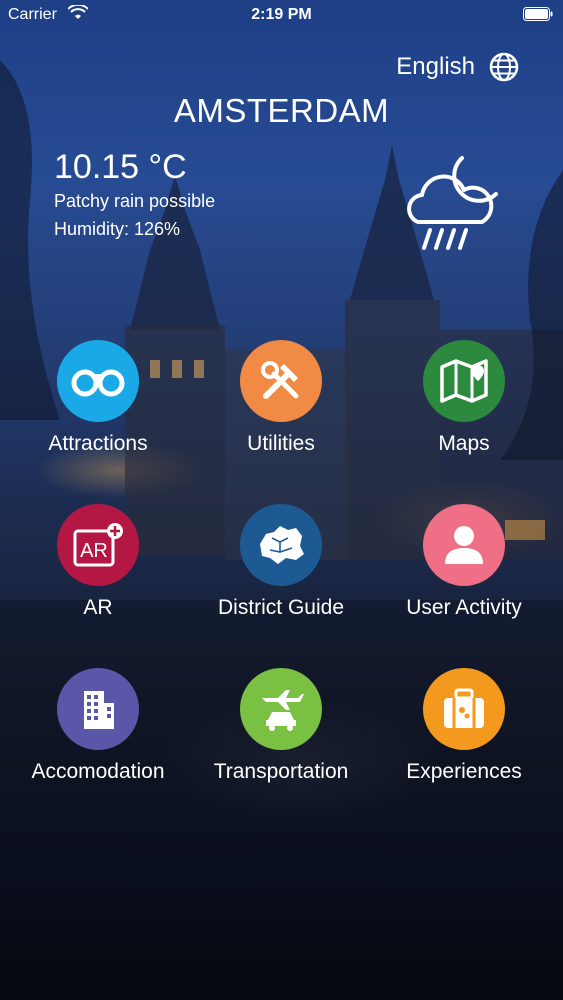 This screenshot has width=563, height=1000. What do you see at coordinates (98, 771) in the screenshot?
I see `accomodation-label: Accomodation` at bounding box center [98, 771].